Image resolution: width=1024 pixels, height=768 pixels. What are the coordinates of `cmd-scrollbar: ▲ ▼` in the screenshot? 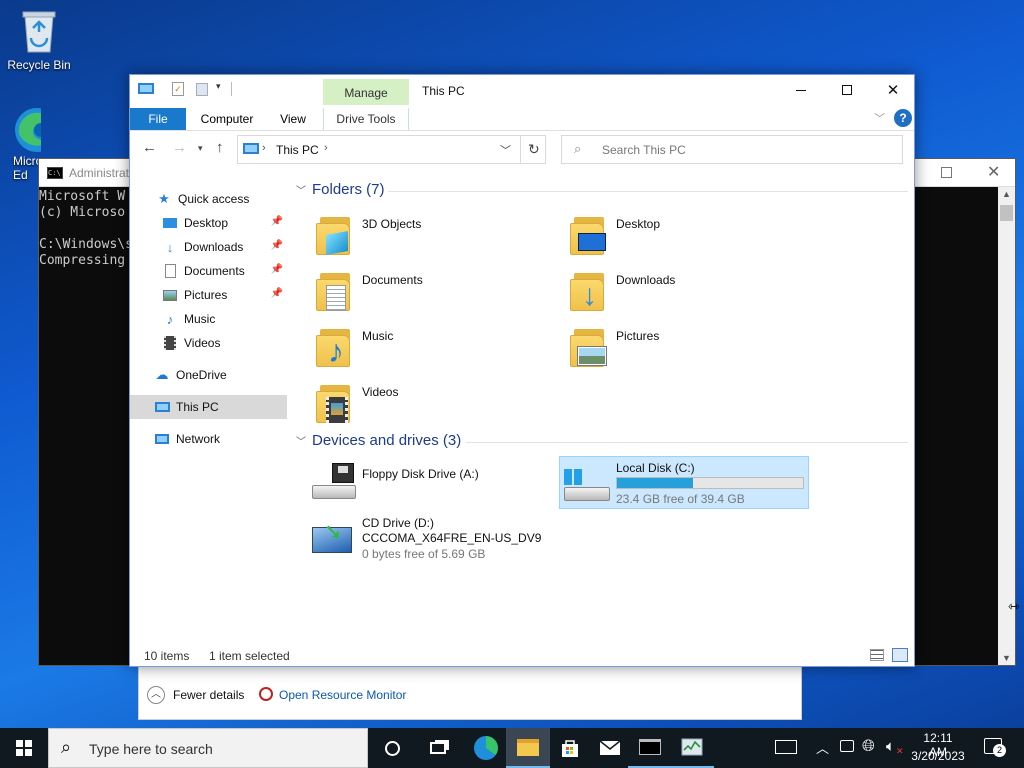 It's located at (1006, 426).